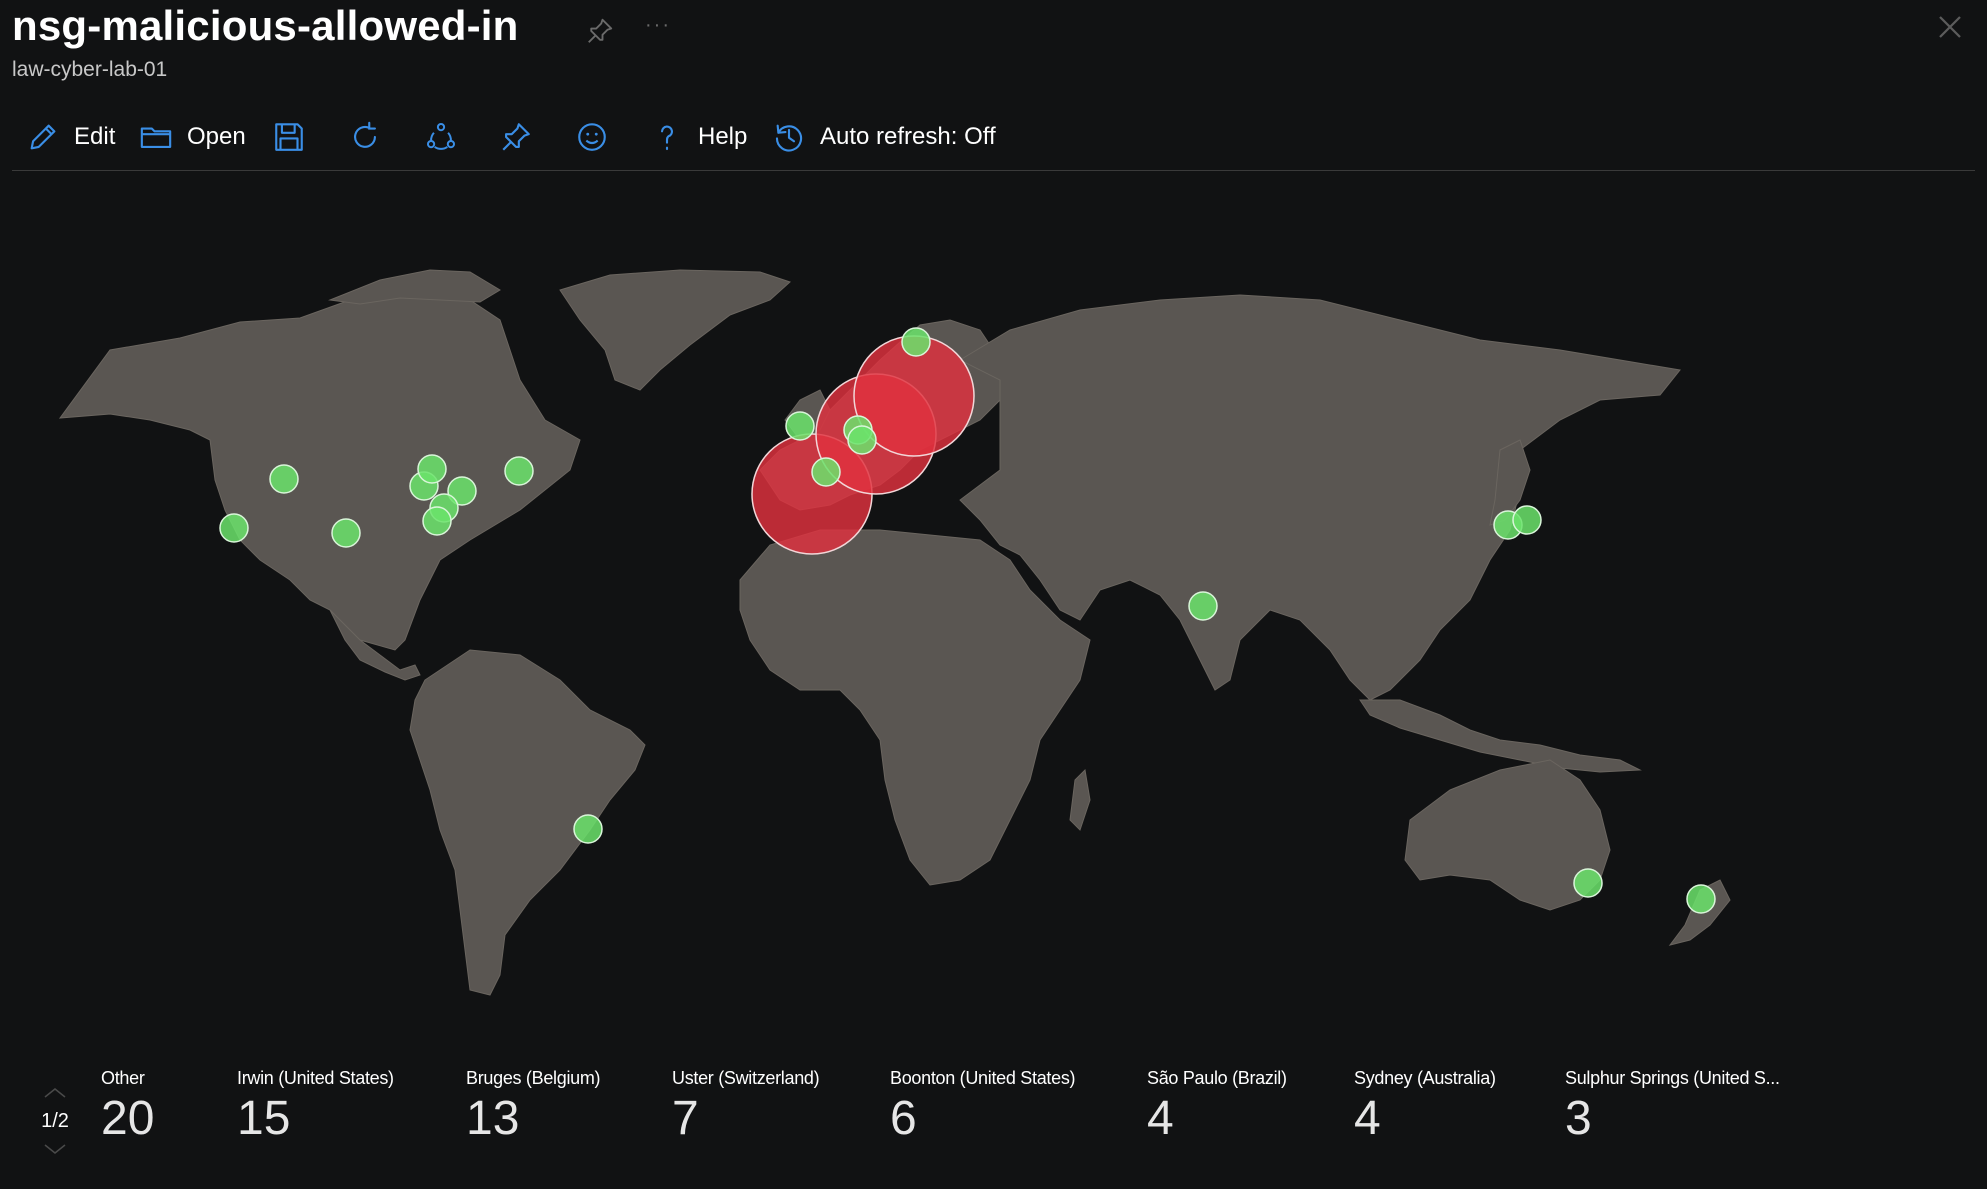  I want to click on legend-item: Other 20, so click(127, 1105).